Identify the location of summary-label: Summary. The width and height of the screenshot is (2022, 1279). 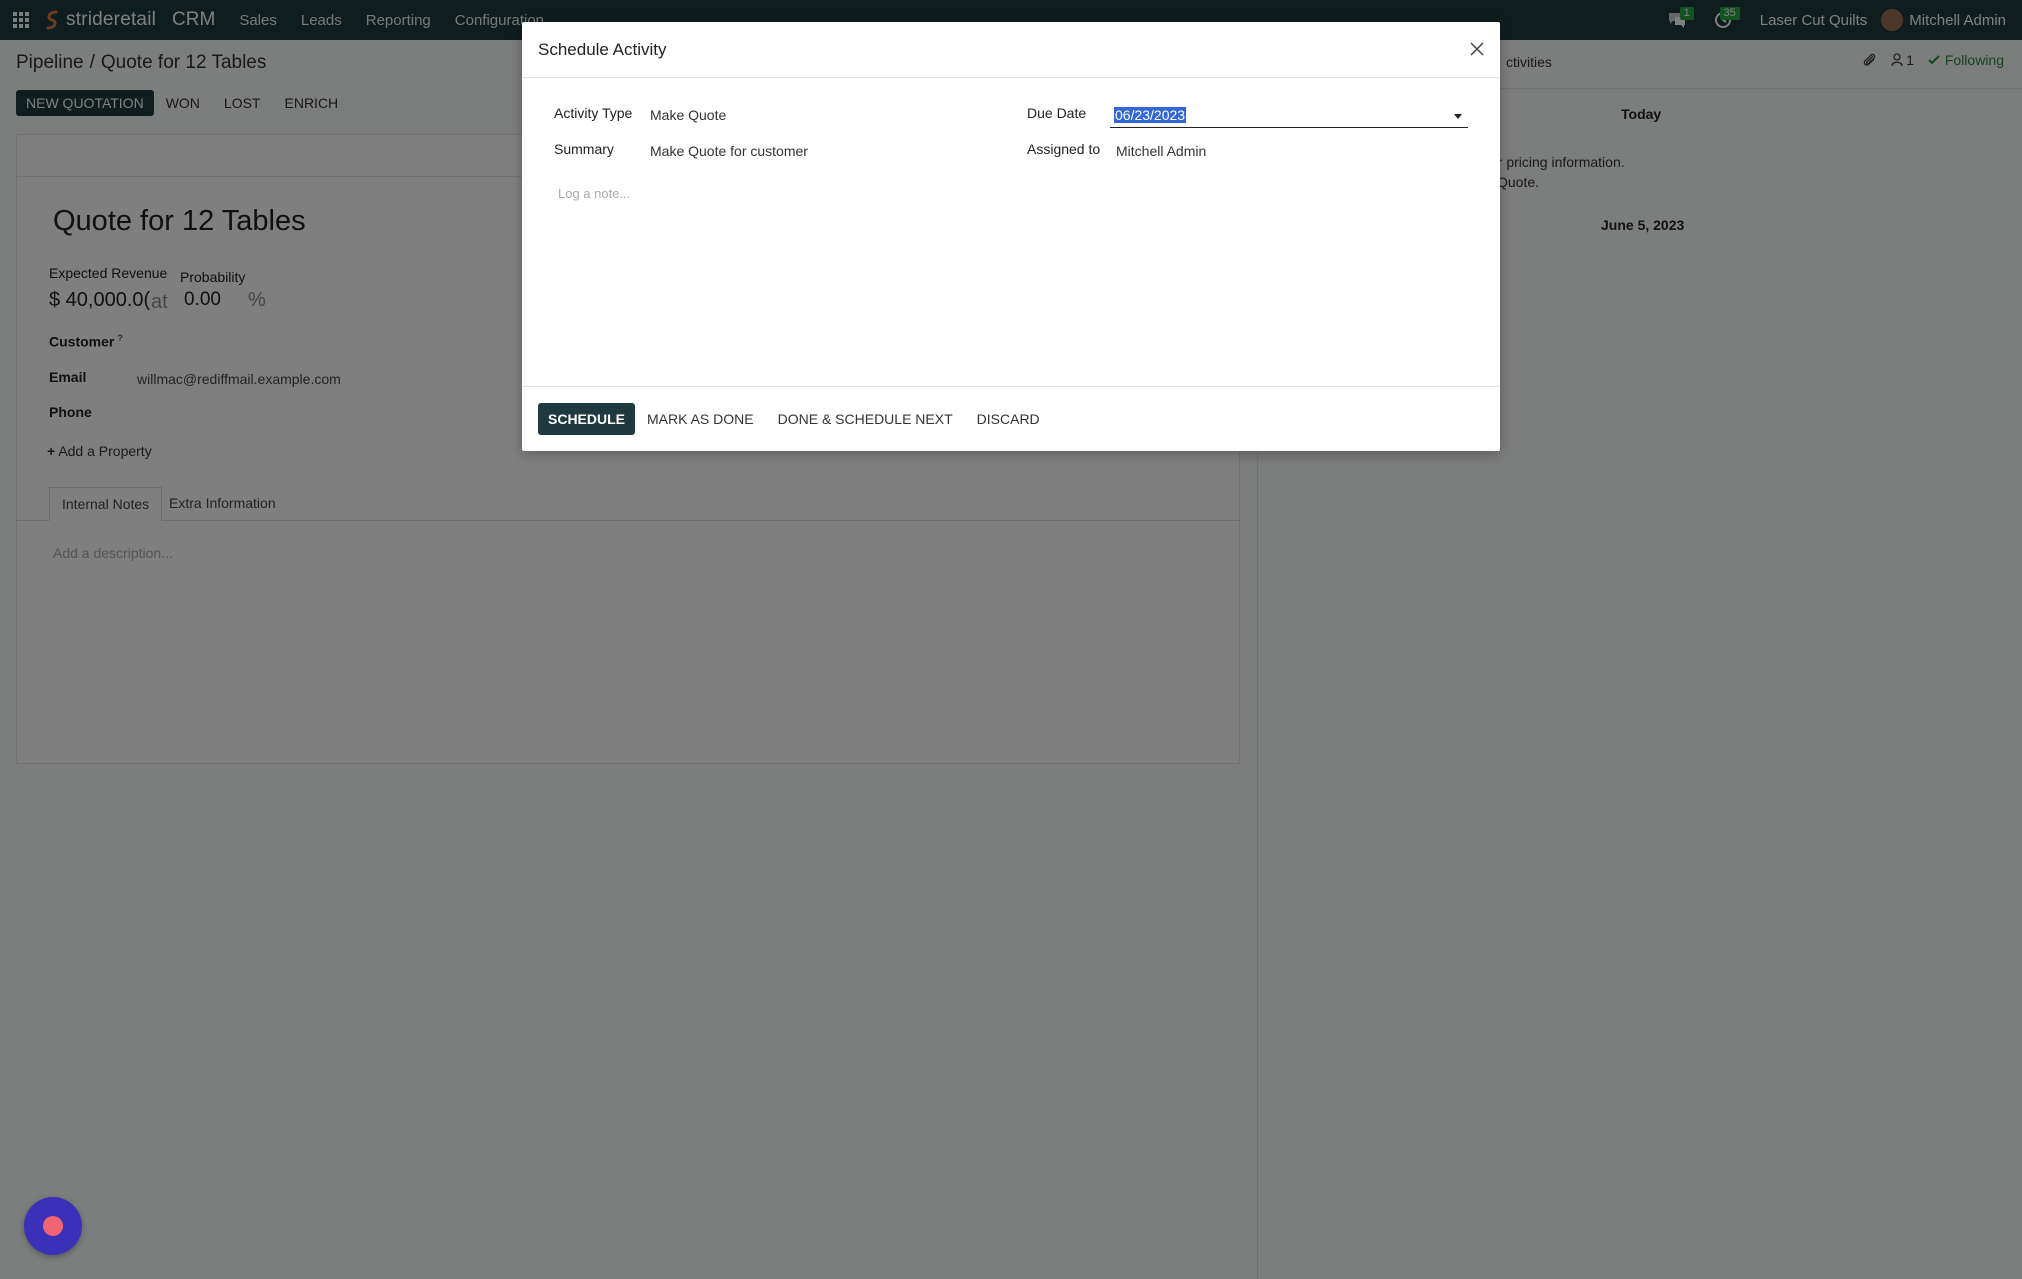
(584, 149).